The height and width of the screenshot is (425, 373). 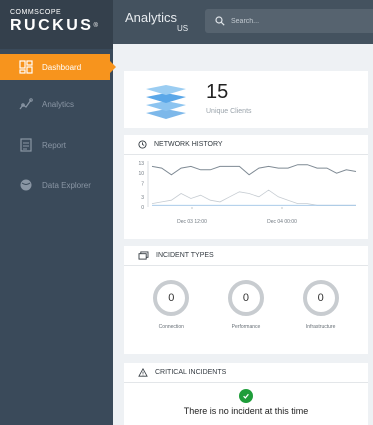 I want to click on unique-clients-label: Unique Clients, so click(x=229, y=111).